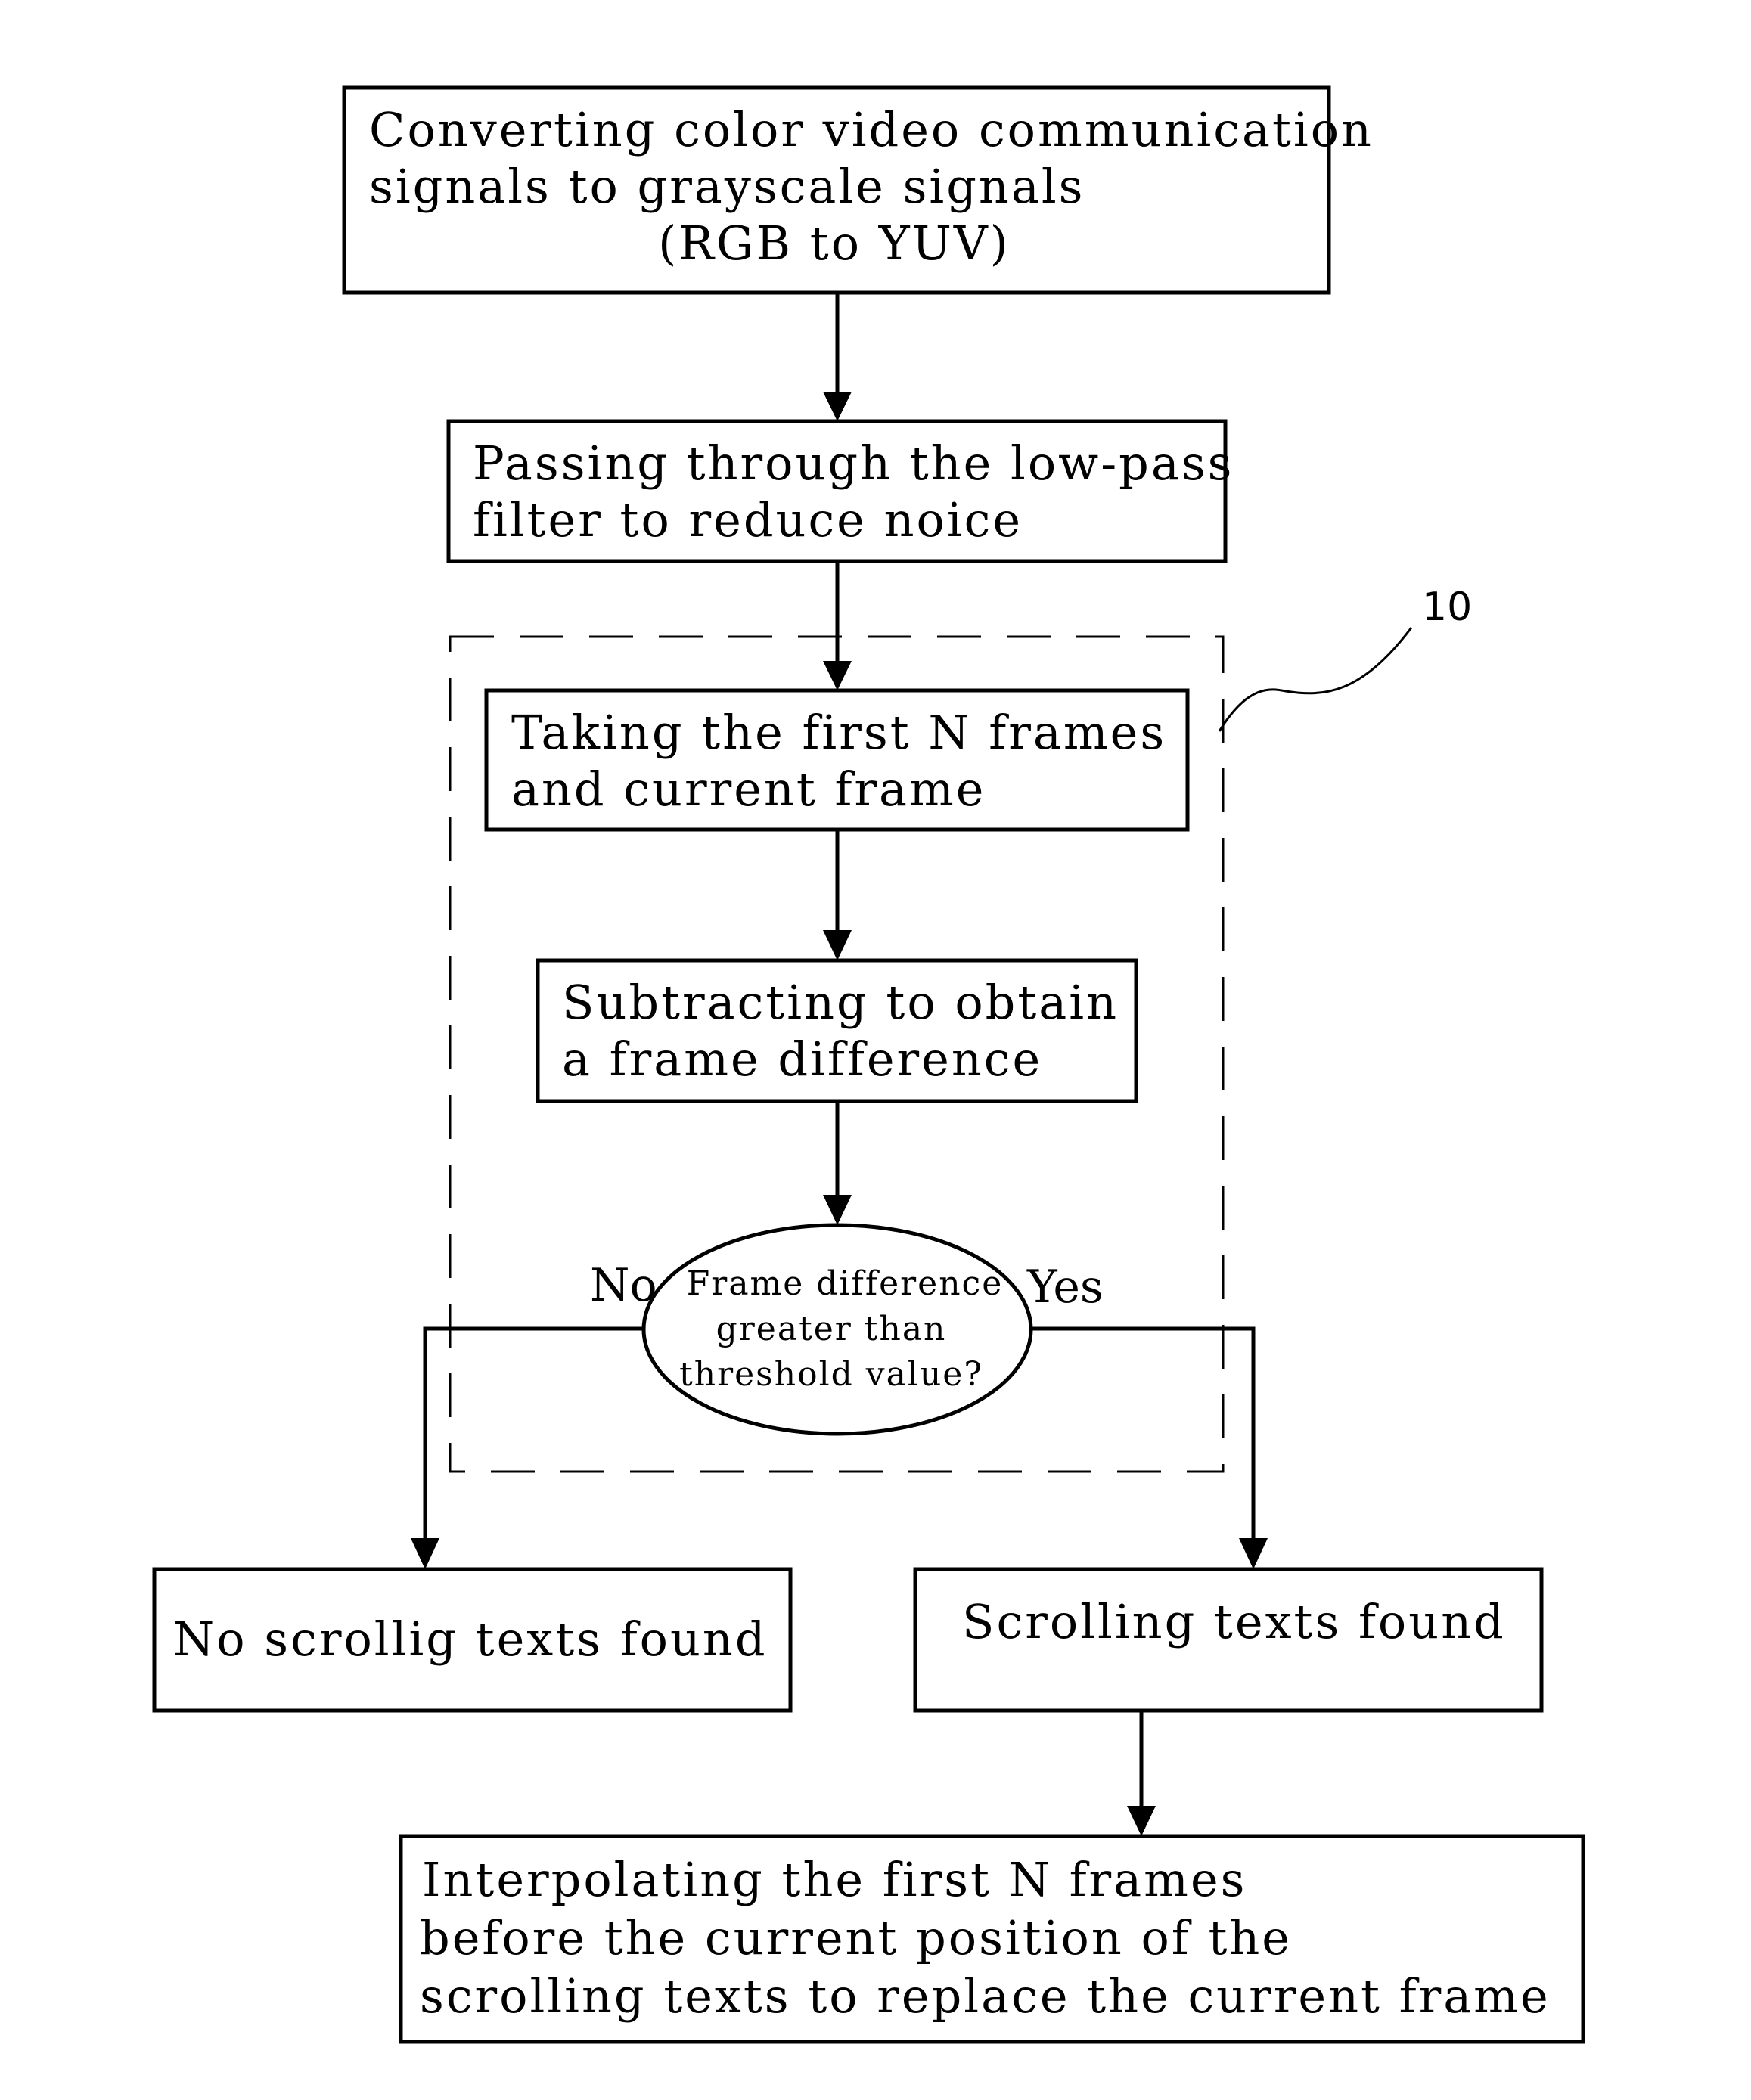 This screenshot has height=2100, width=1751. I want to click on arrow-yes-result-to-interpolate, so click(1141, 1773).